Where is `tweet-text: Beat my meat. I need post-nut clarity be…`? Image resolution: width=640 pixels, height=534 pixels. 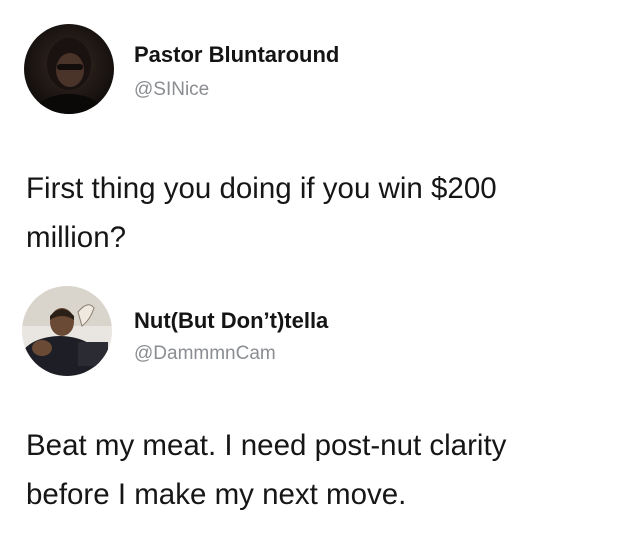
tweet-text: Beat my meat. I need post-nut clarity be… is located at coordinates (266, 470).